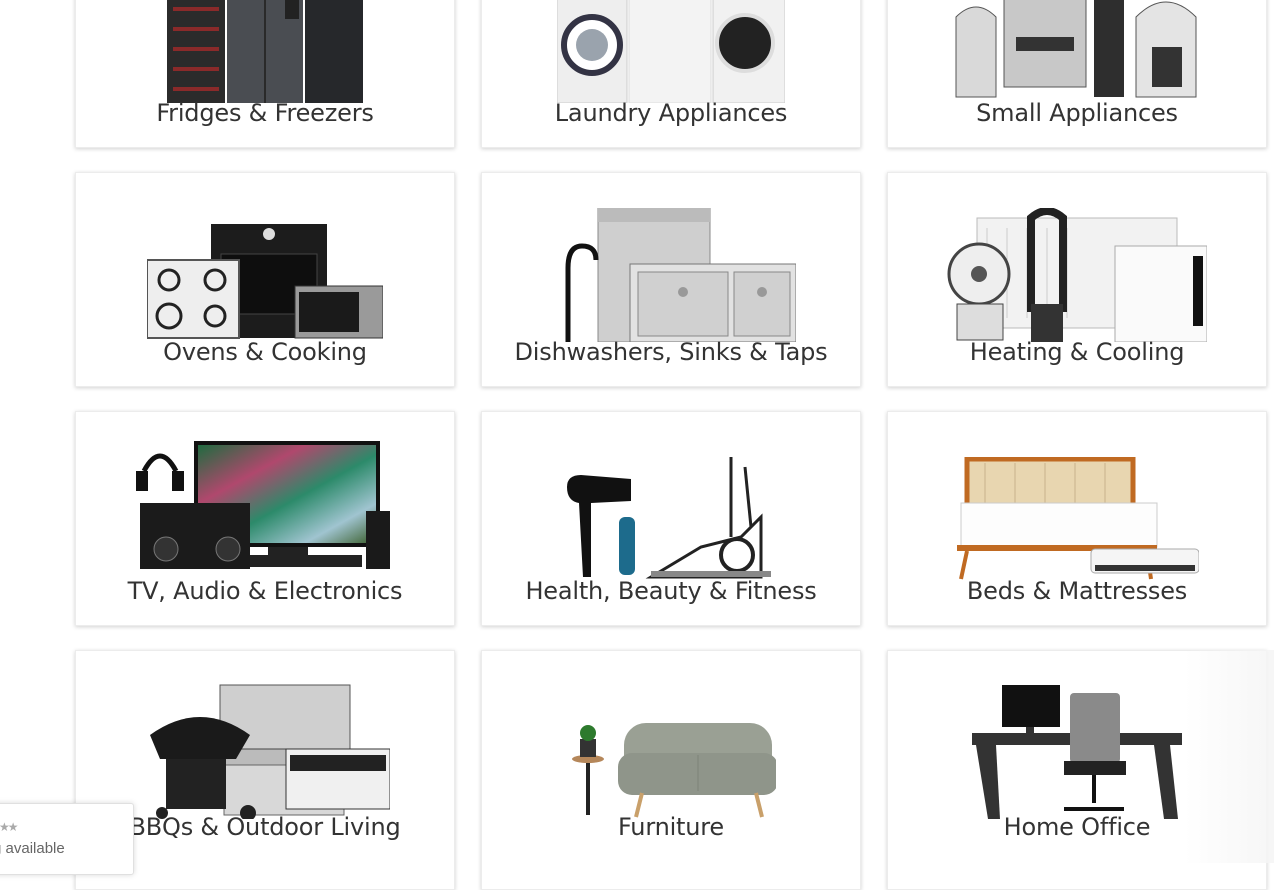 Image resolution: width=1274 pixels, height=890 pixels. I want to click on rating-stars-icon: ★★, so click(9, 827).